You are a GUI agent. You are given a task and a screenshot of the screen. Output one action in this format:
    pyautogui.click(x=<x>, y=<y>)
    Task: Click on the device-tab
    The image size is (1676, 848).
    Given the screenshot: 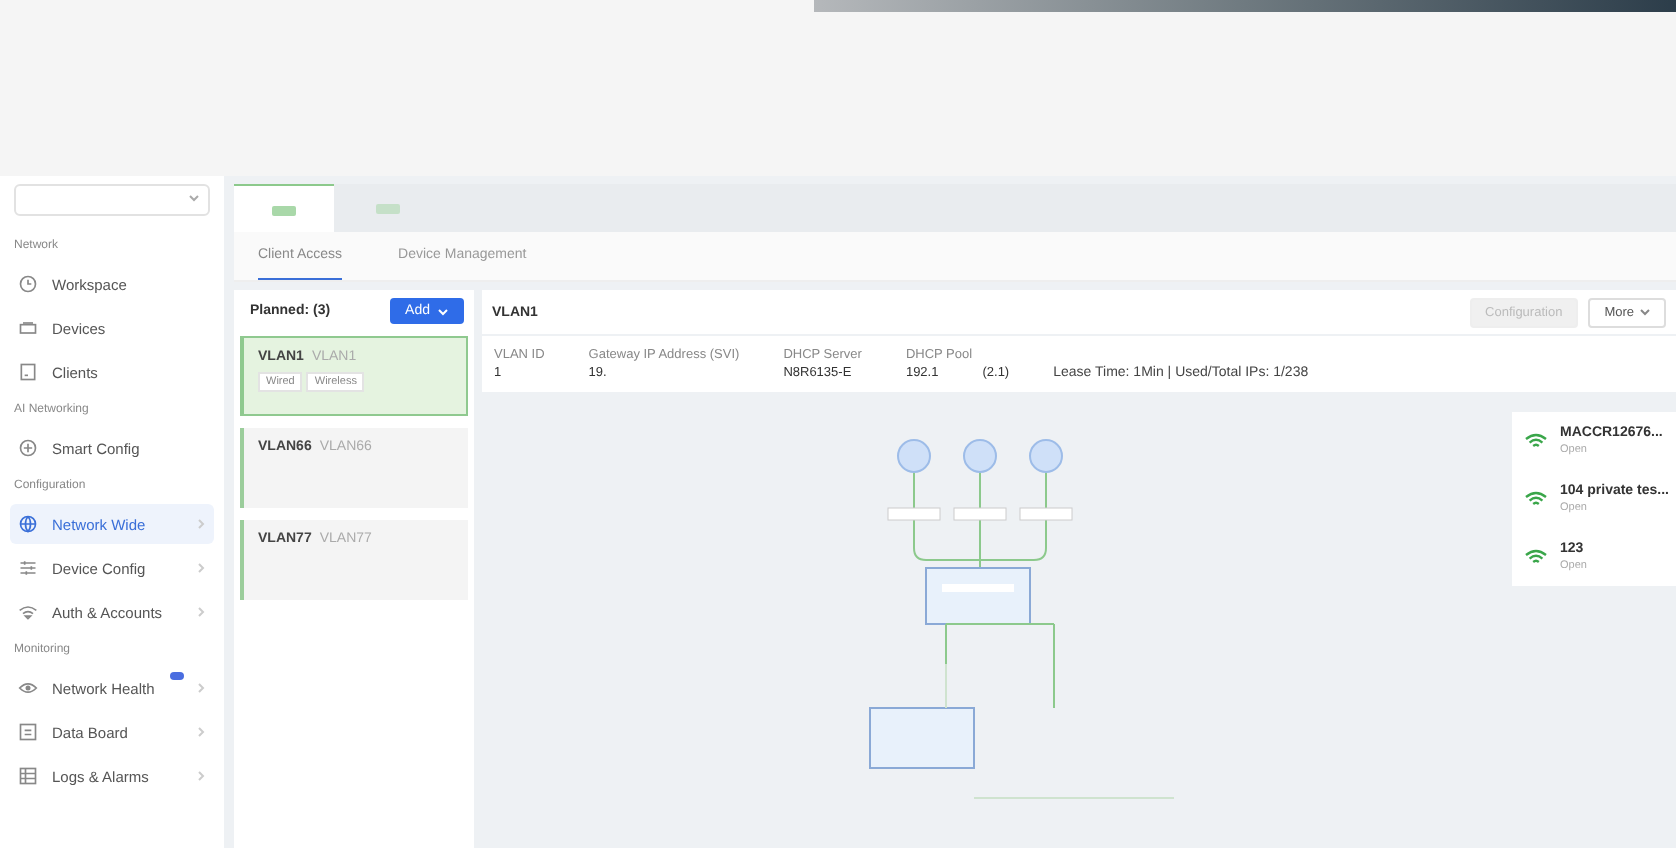 What is the action you would take?
    pyautogui.click(x=284, y=208)
    